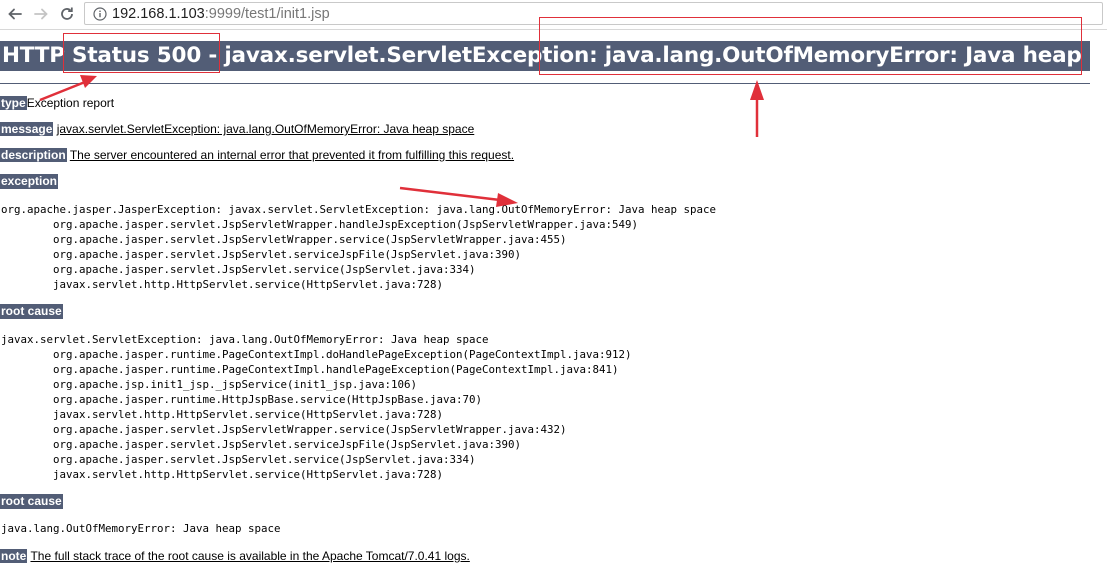 The image size is (1107, 572). What do you see at coordinates (14, 556) in the screenshot?
I see `note-label: note` at bounding box center [14, 556].